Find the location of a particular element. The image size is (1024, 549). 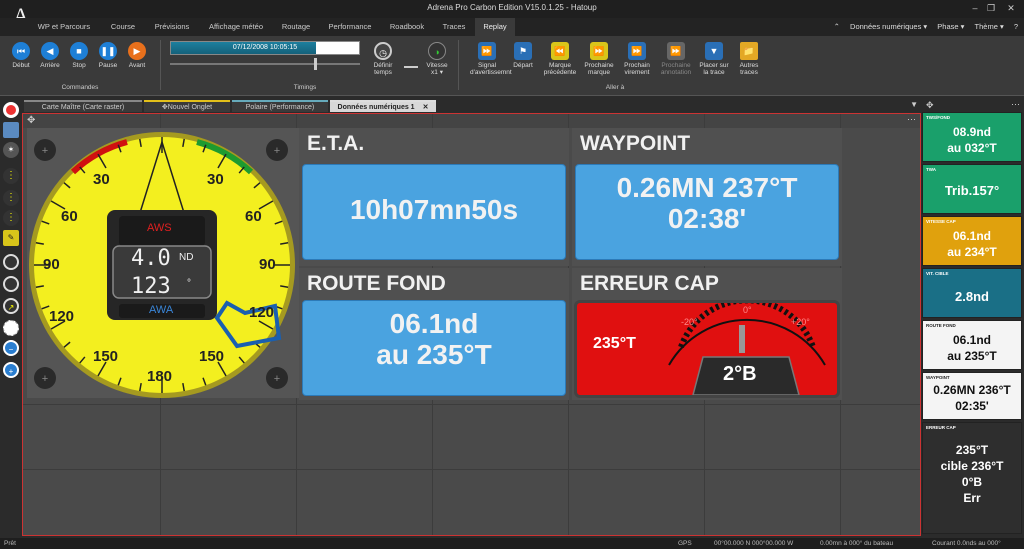

minimize-button: – is located at coordinates (975, 8).